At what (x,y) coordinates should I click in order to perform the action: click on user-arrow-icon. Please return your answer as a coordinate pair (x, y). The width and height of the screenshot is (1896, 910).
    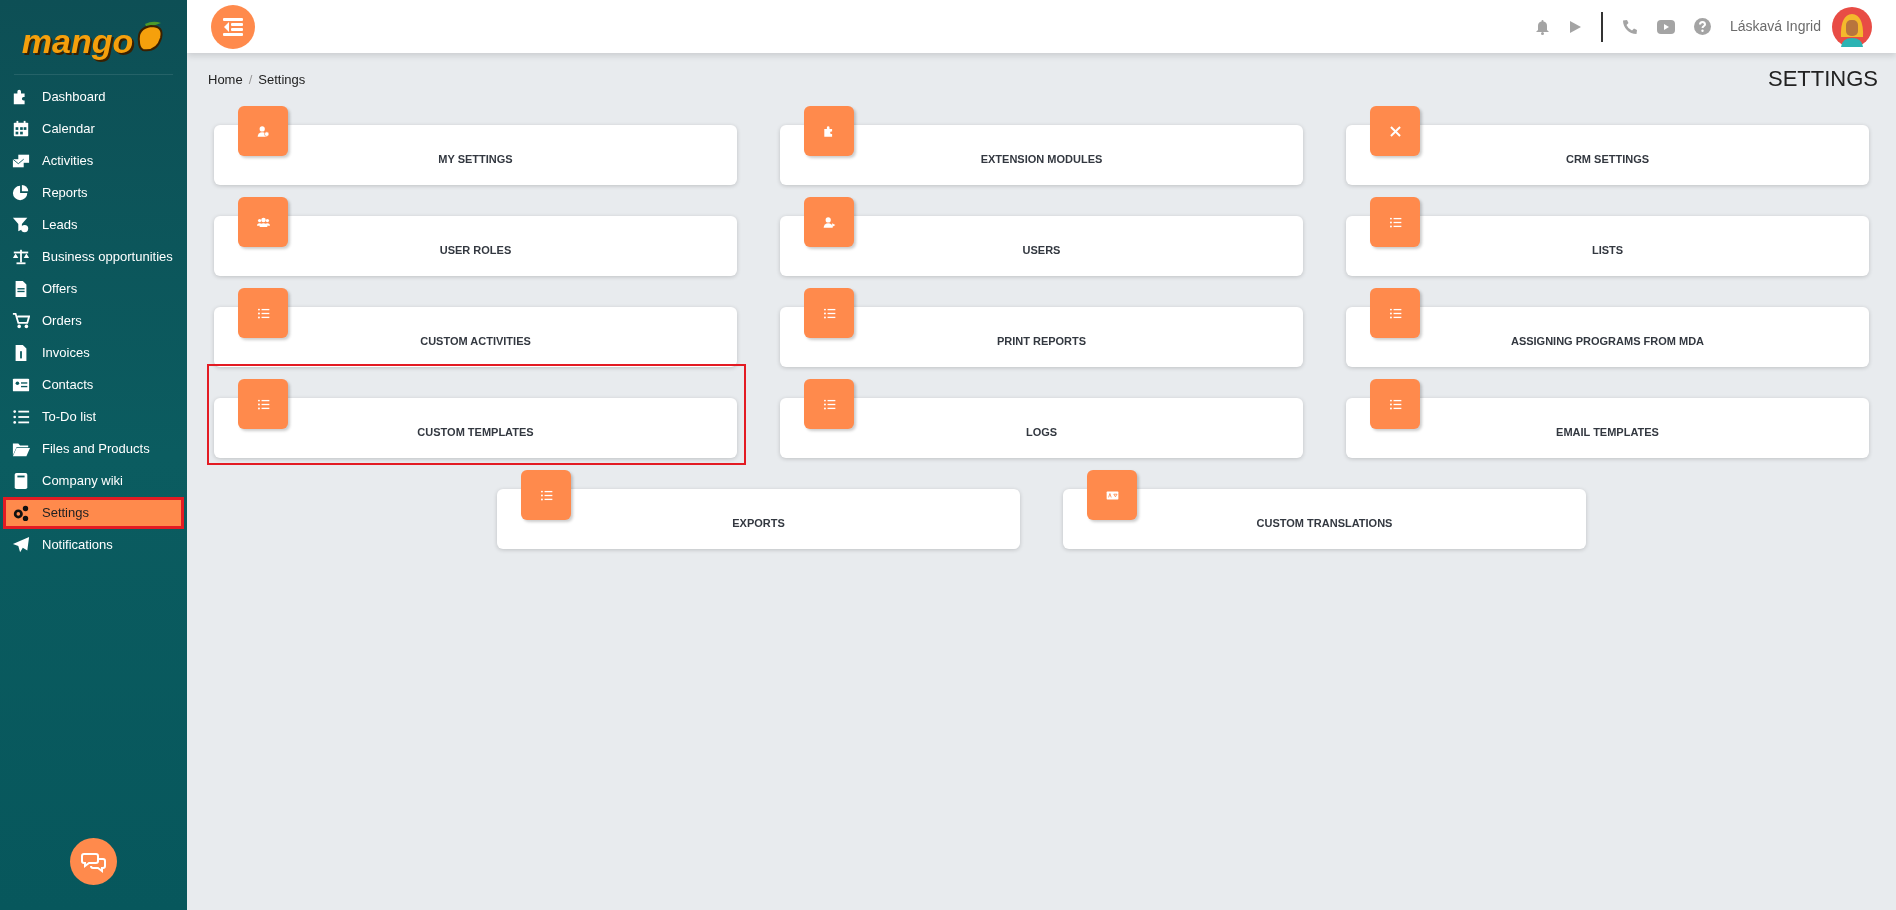
    Looking at the image, I should click on (829, 222).